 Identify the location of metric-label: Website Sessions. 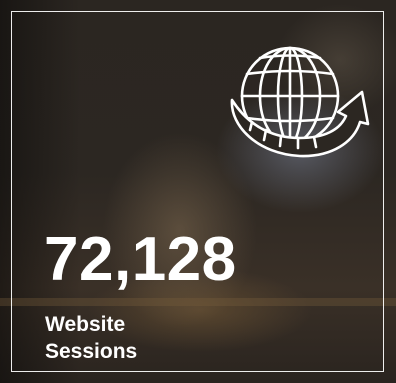
(145, 338).